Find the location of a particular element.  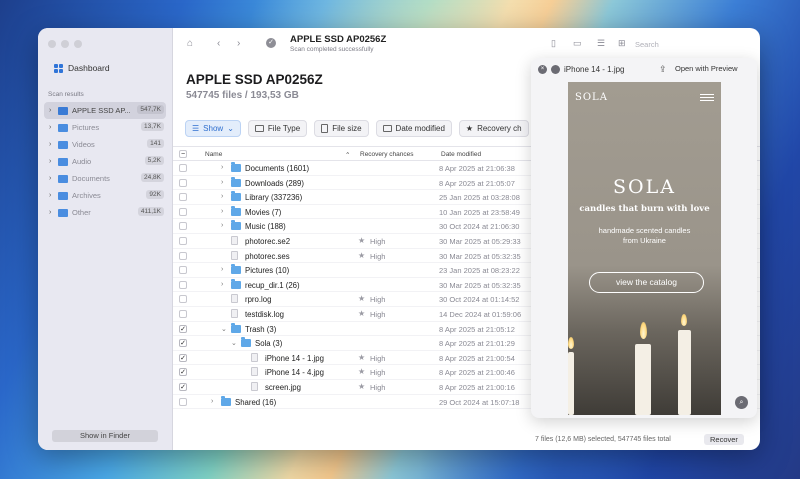

date-modified: 10 Jan 2025 at 23:58:49 is located at coordinates (479, 212).